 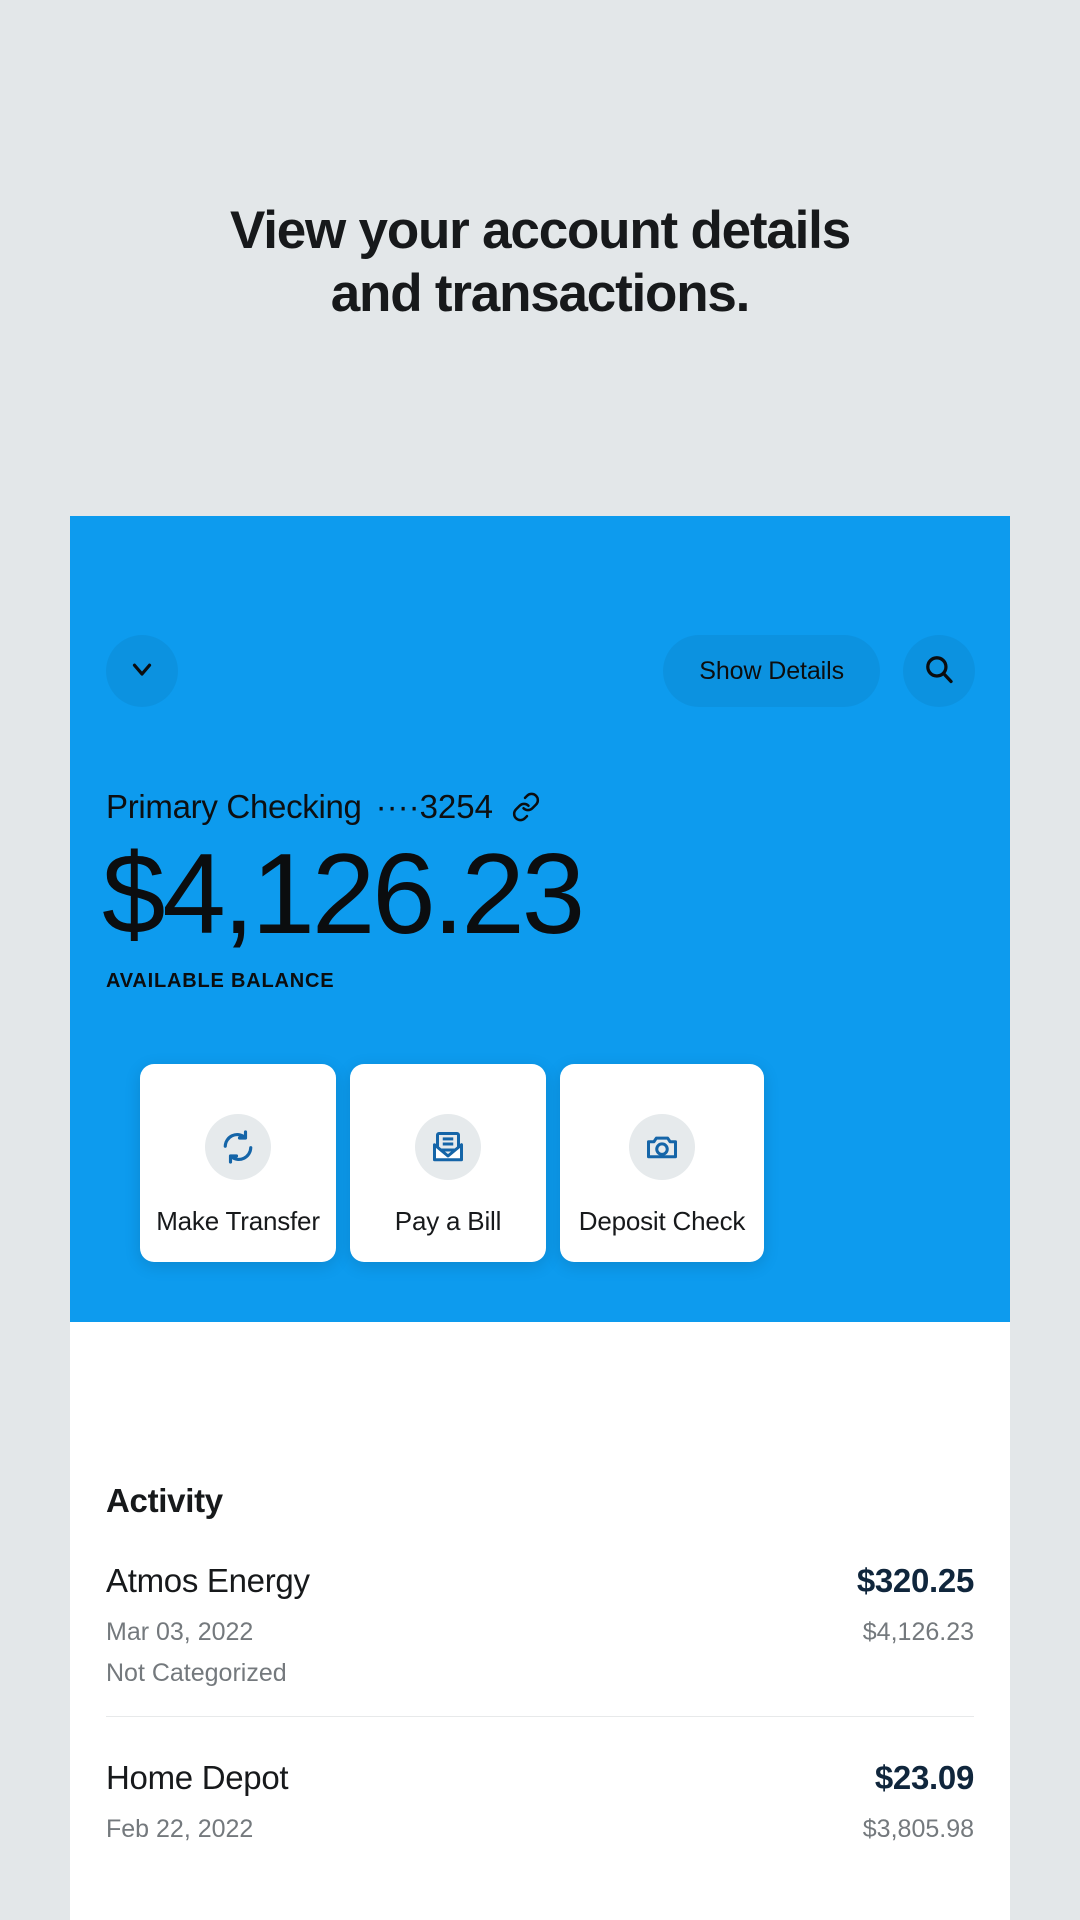 I want to click on make-transfer-card: Make Transfer, so click(x=238, y=1163).